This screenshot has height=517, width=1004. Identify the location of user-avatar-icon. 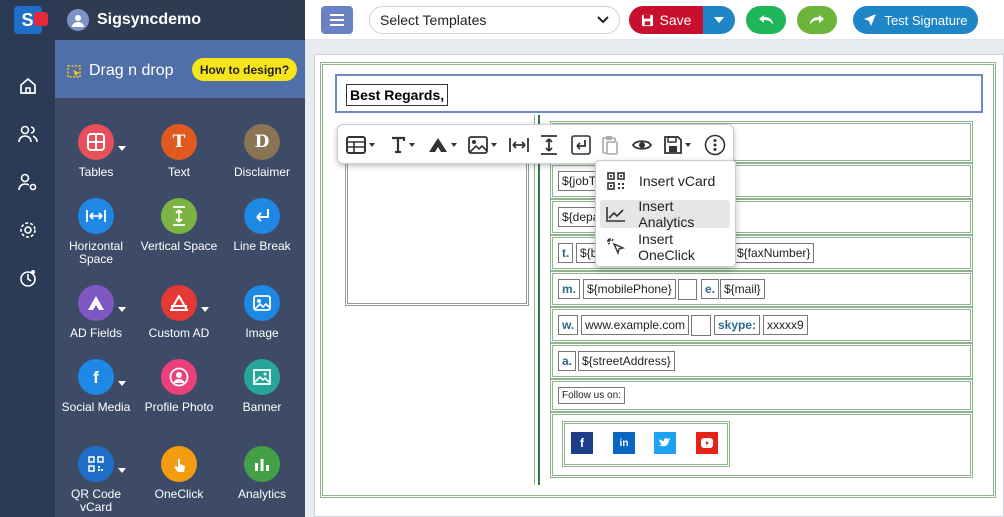
(78, 20).